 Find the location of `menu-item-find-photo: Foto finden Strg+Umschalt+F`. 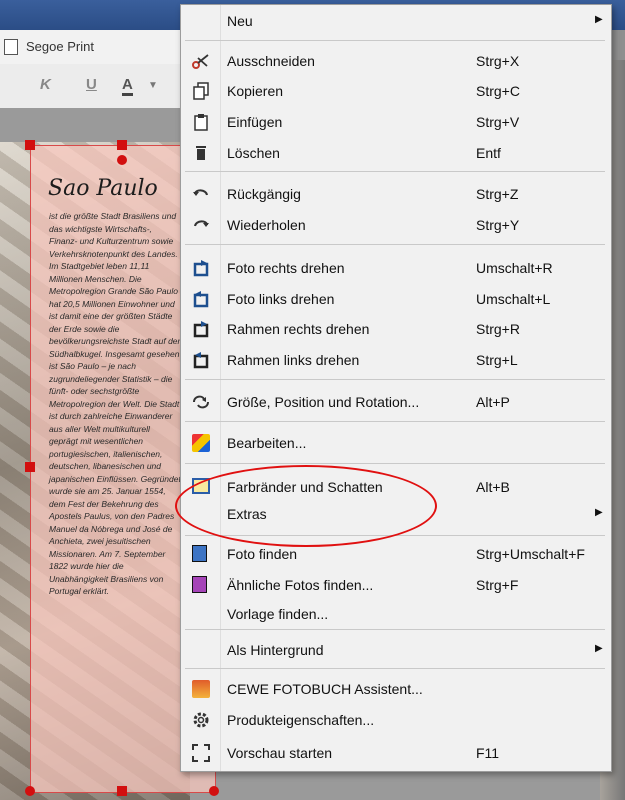

menu-item-find-photo: Foto finden Strg+Umschalt+F is located at coordinates (396, 554).